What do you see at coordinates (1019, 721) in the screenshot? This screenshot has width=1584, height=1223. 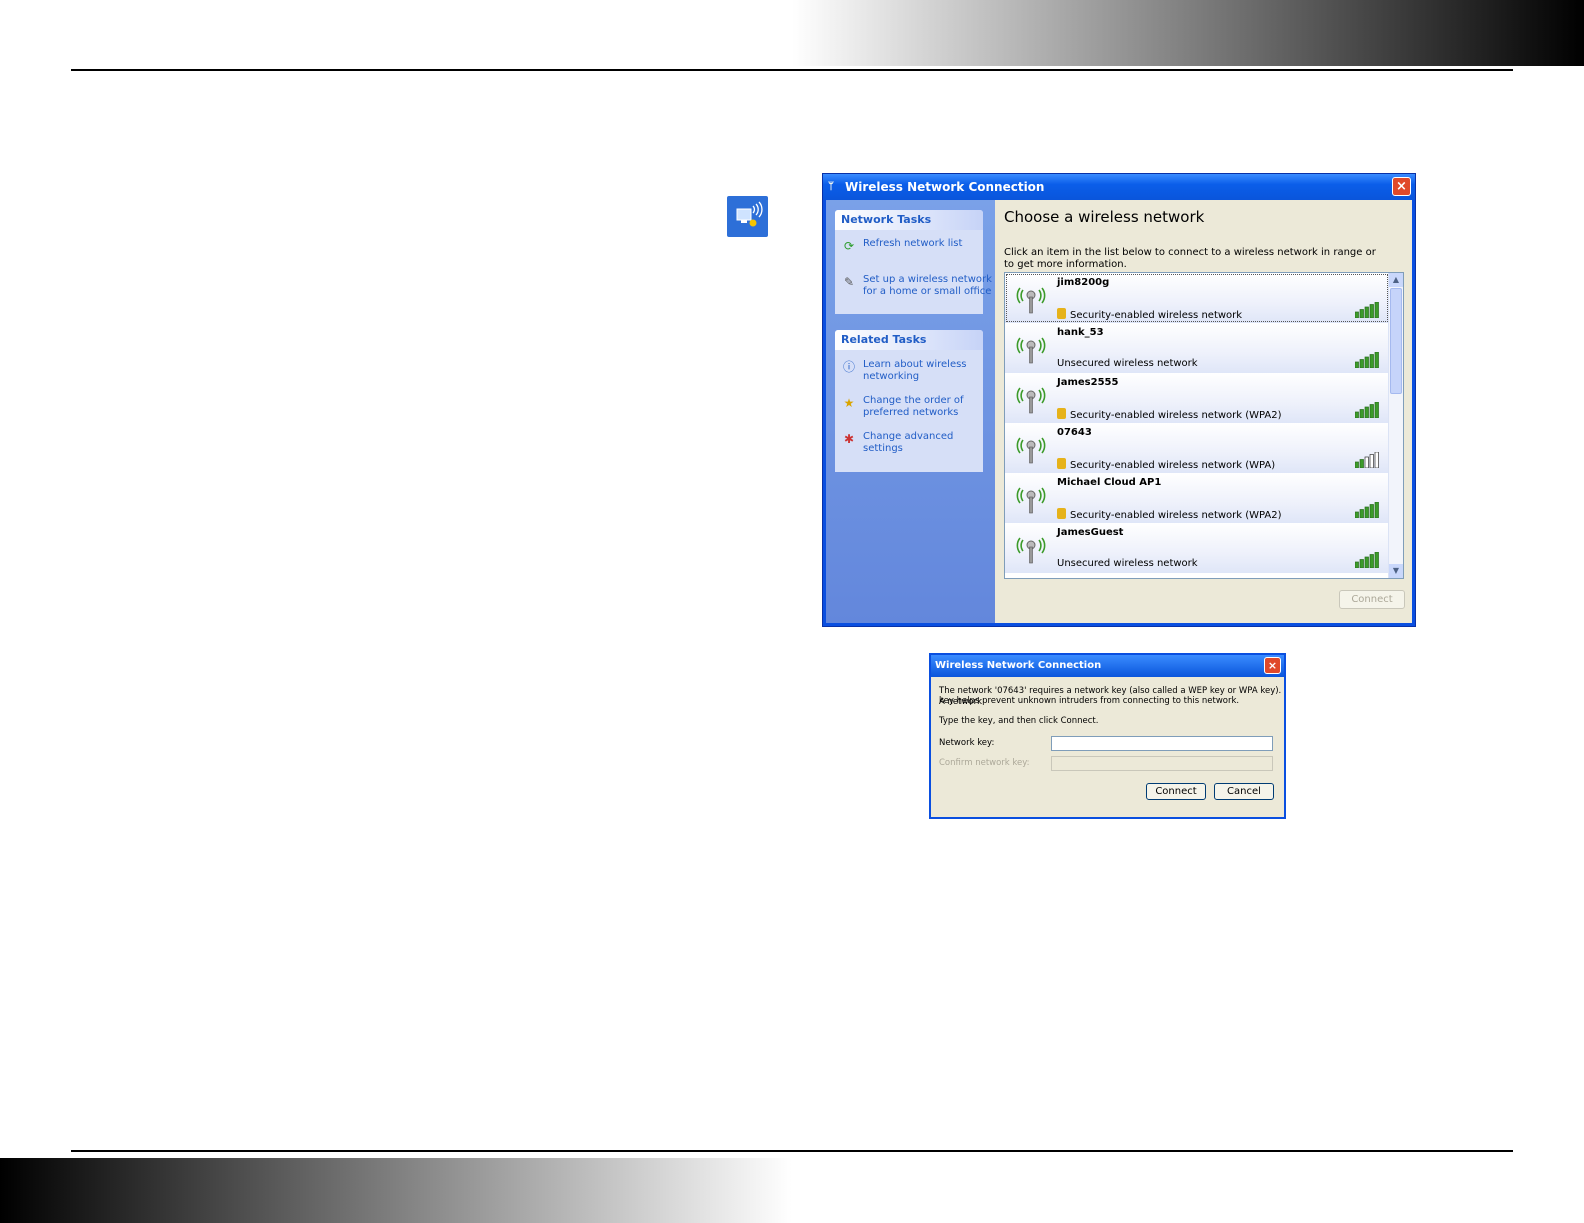 I see `dialog-prompt: Type the key, and then click Connect.` at bounding box center [1019, 721].